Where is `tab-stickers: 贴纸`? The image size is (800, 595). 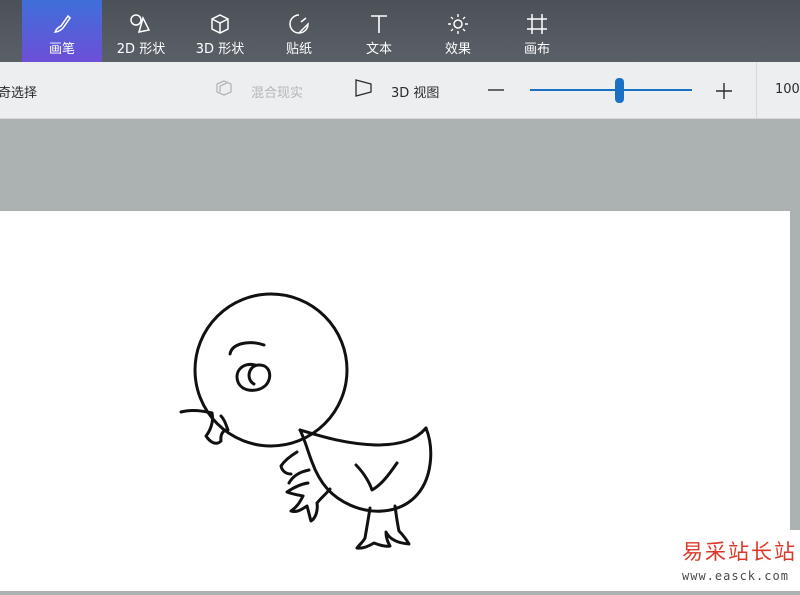
tab-stickers: 贴纸 is located at coordinates (299, 31).